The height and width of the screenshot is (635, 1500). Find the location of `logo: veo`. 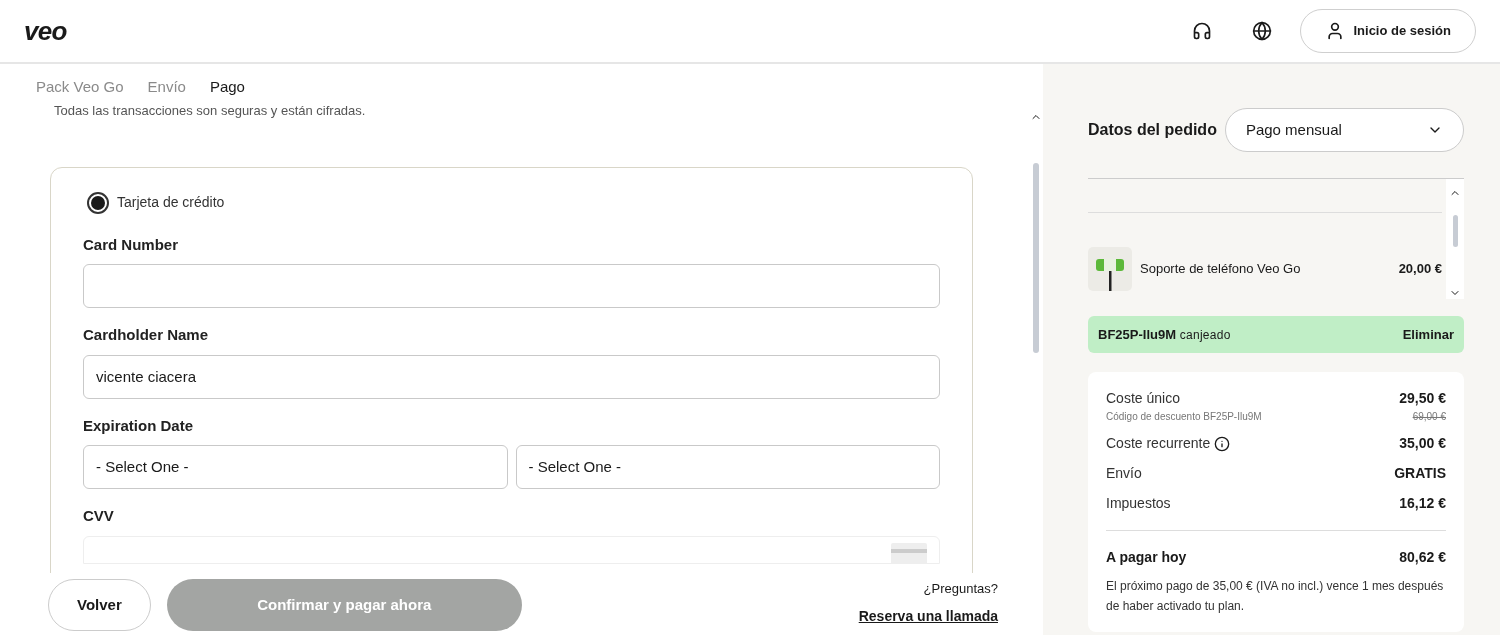

logo: veo is located at coordinates (45, 31).